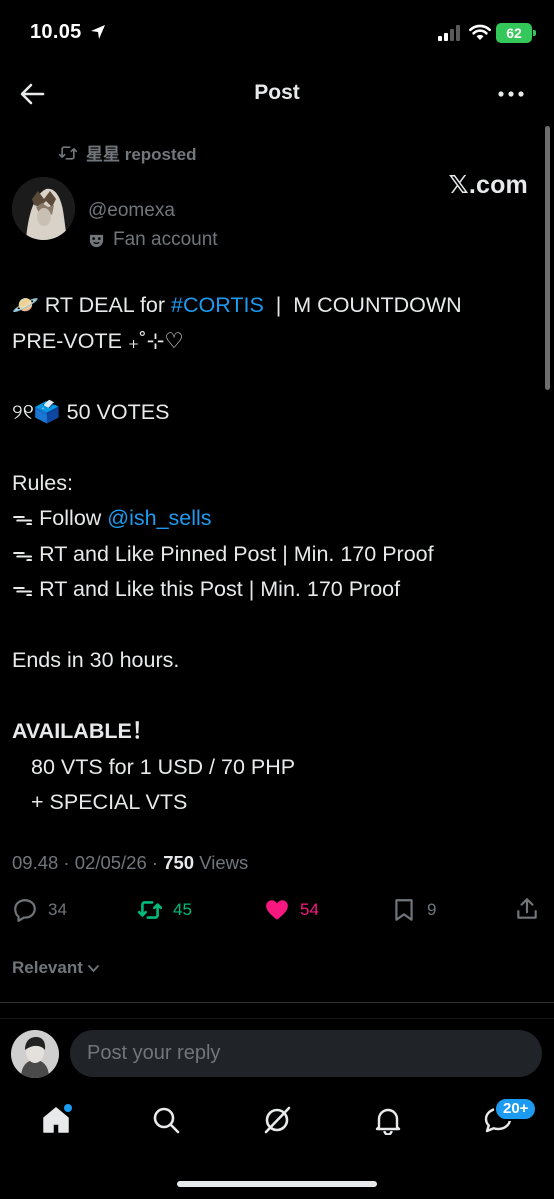 The height and width of the screenshot is (1199, 554). I want to click on cellular-signal-icon, so click(449, 33).